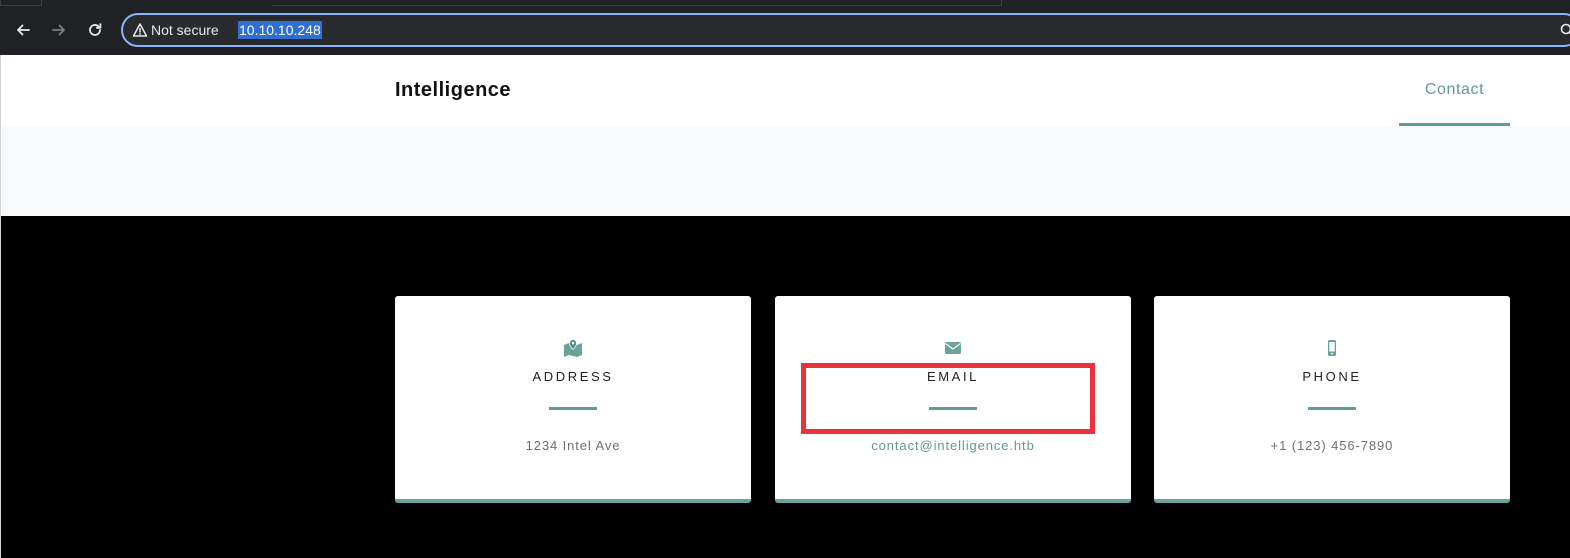  I want to click on highlight-annotation-box, so click(948, 398).